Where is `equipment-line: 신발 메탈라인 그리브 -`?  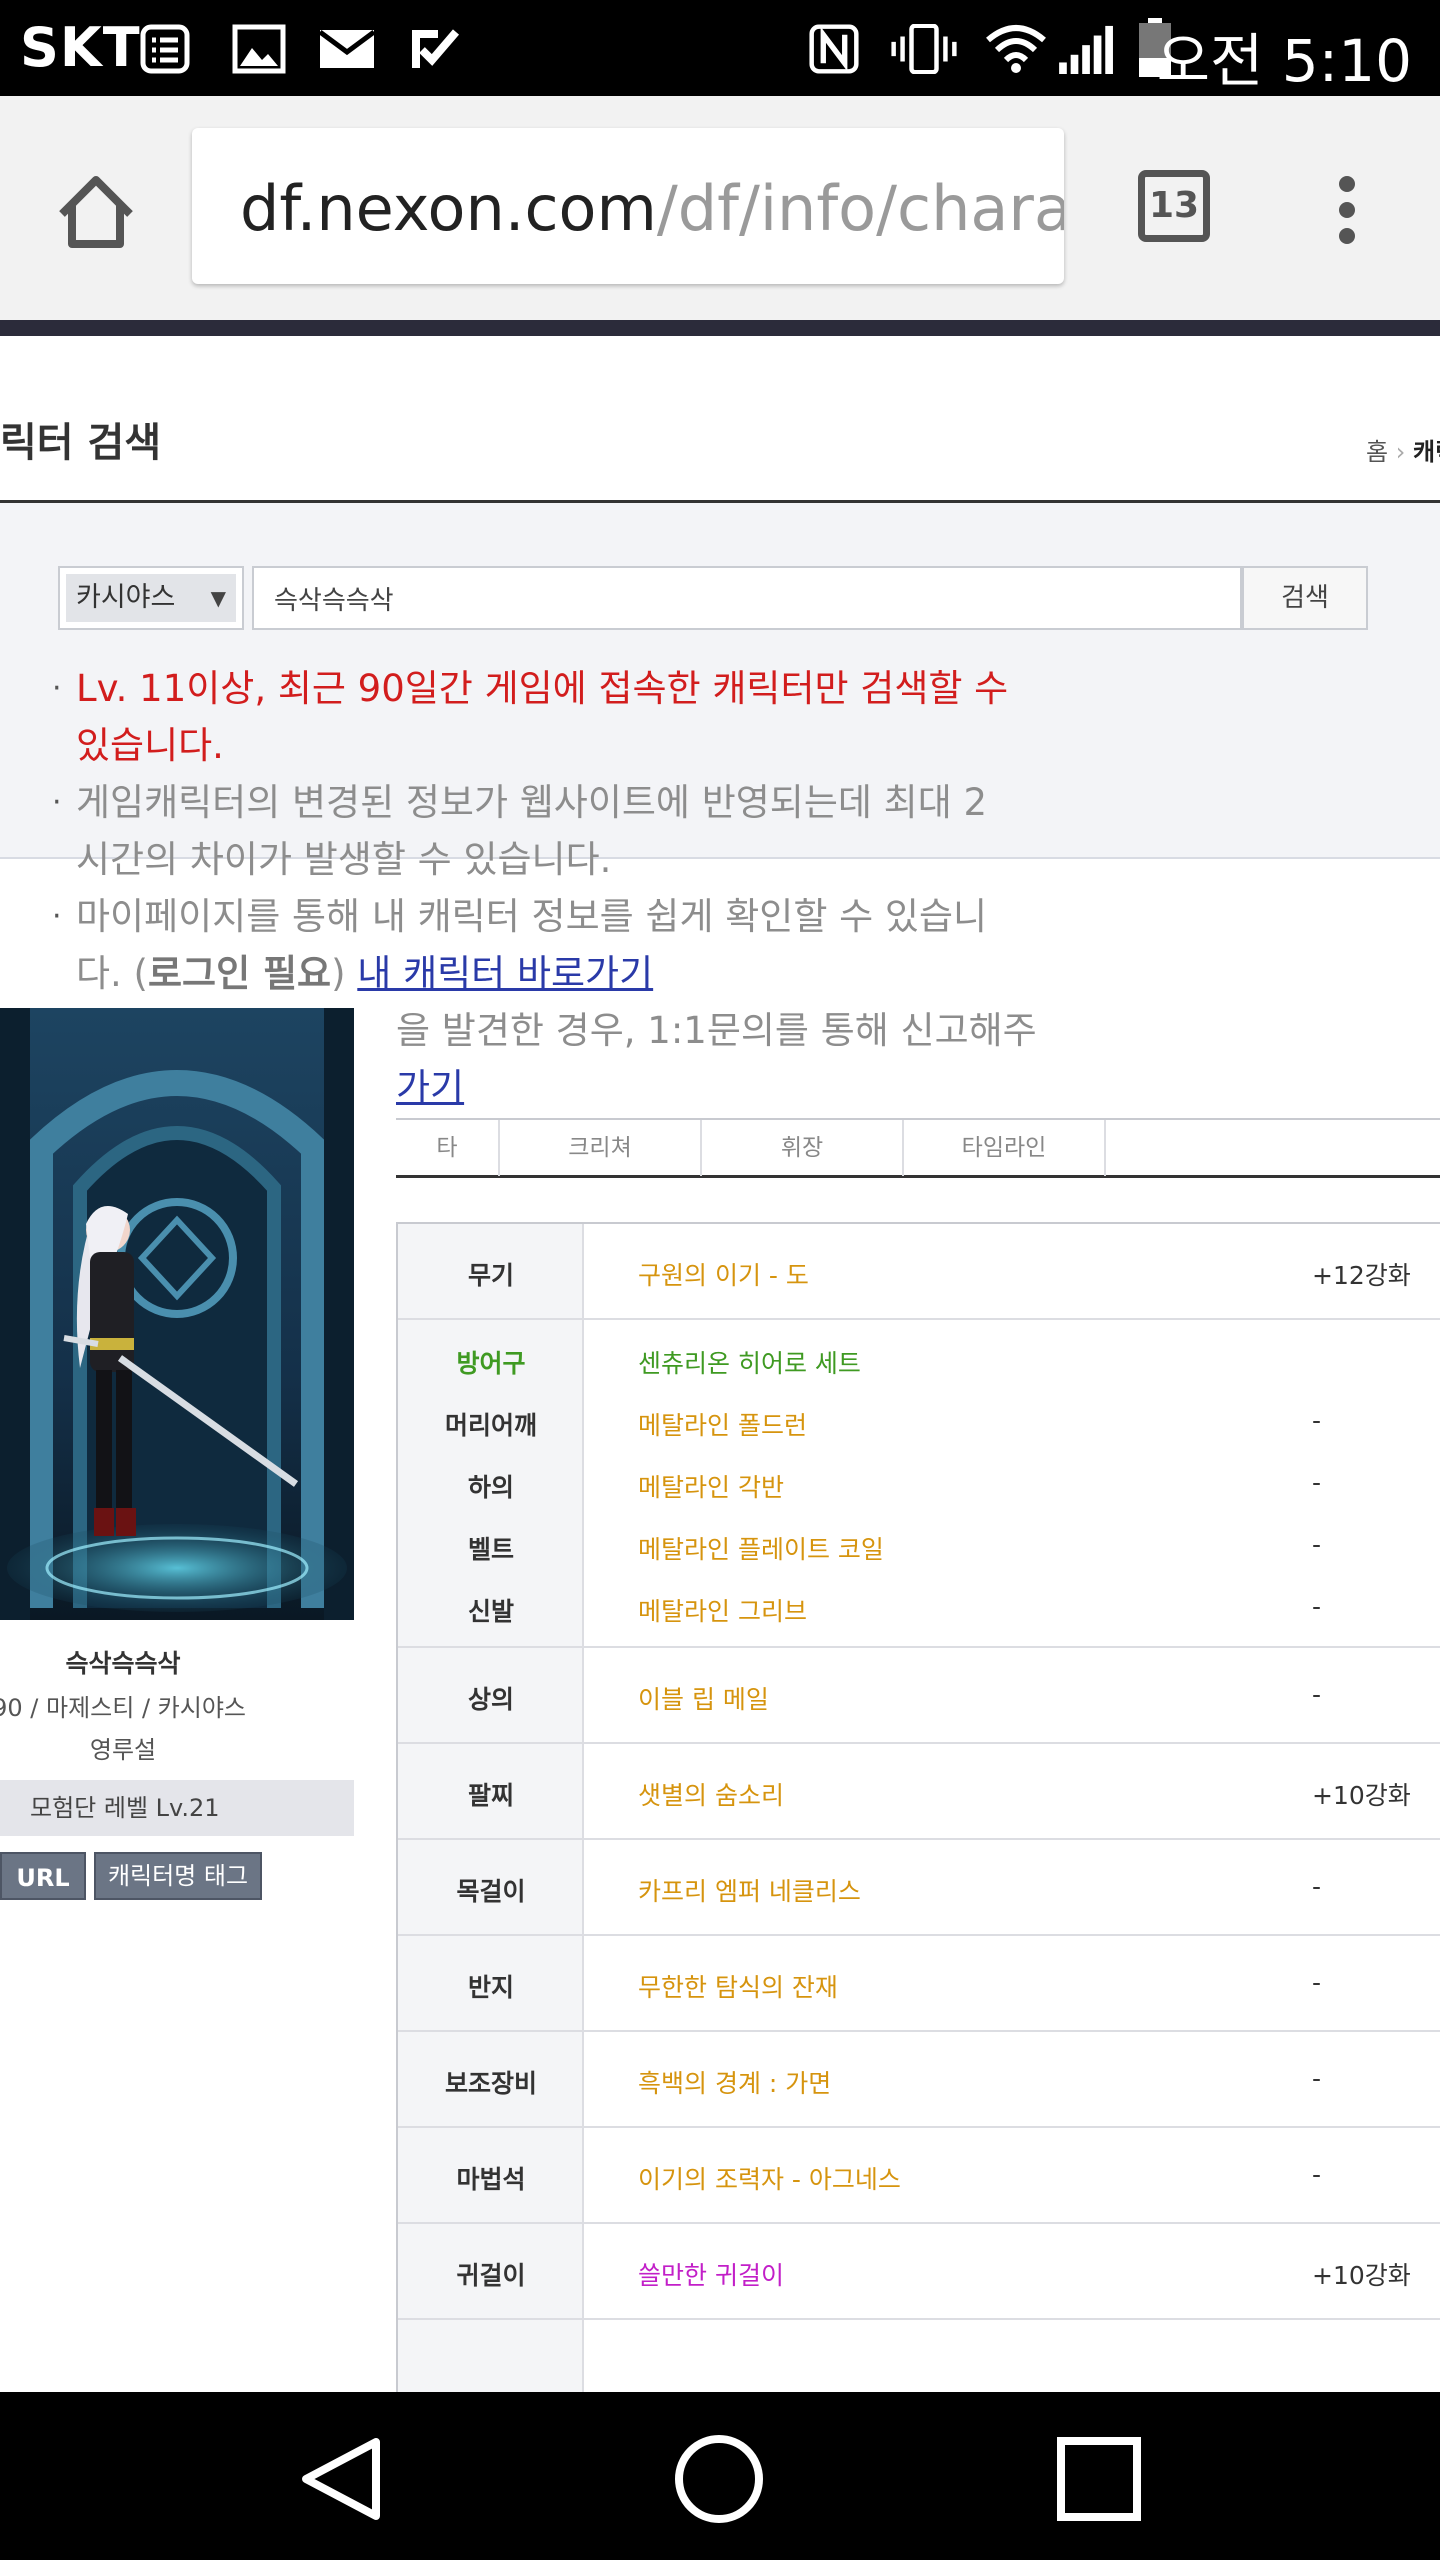 equipment-line: 신발 메탈라인 그리브 - is located at coordinates (919, 1607).